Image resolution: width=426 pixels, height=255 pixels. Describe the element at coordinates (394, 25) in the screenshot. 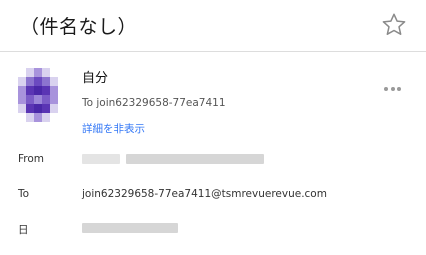

I see `star-icon` at that location.